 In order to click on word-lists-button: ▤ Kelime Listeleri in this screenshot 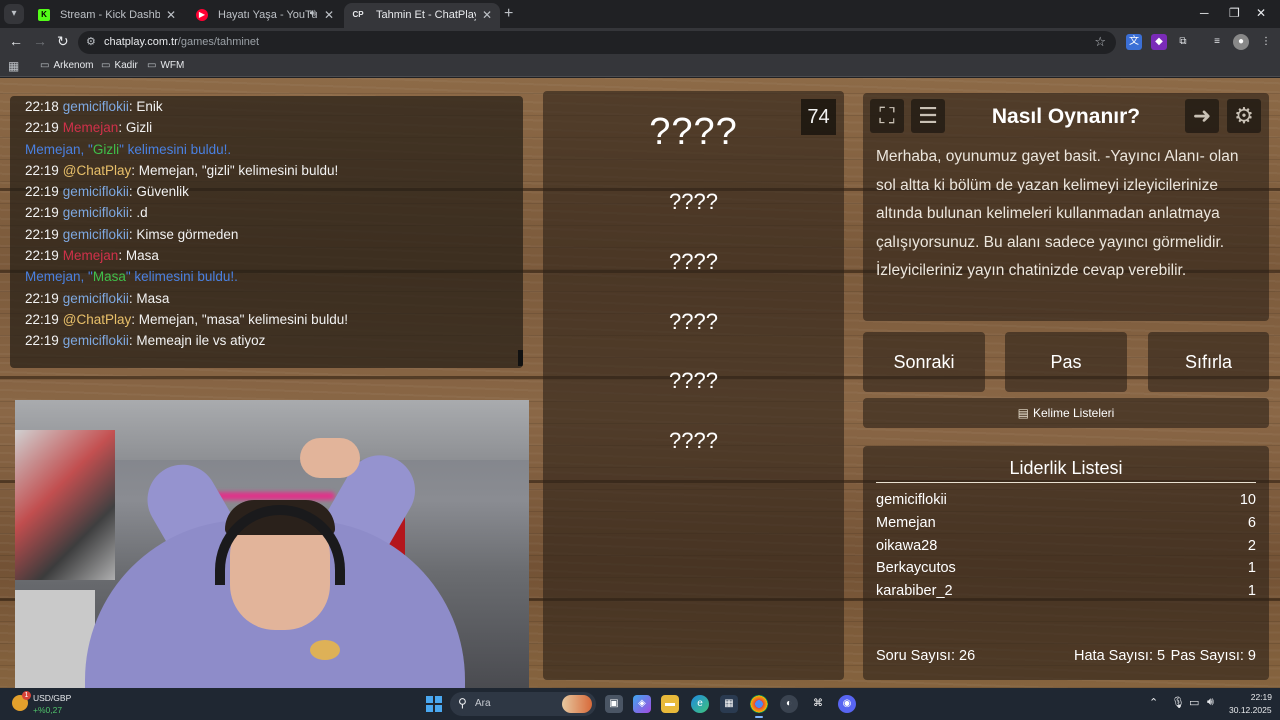, I will do `click(1066, 413)`.